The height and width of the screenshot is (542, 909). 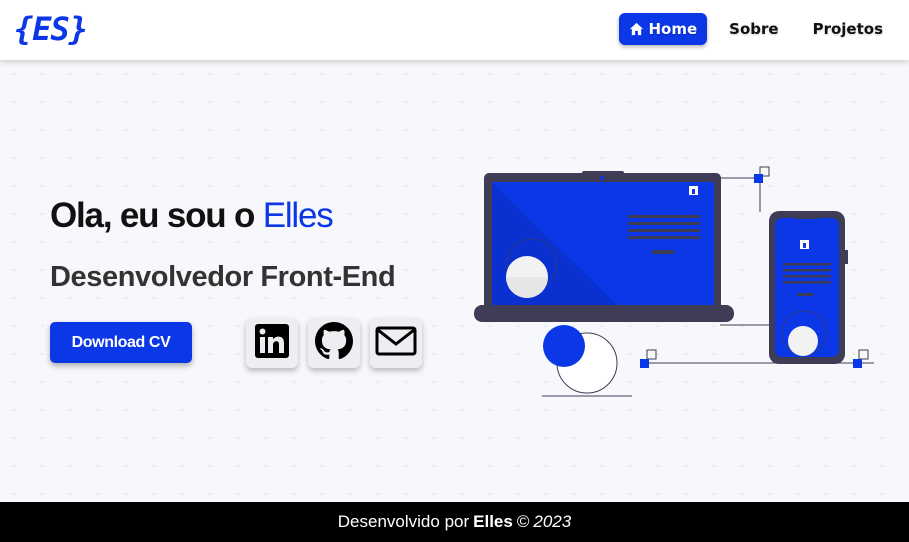 What do you see at coordinates (298, 215) in the screenshot?
I see `hero-name: Elles` at bounding box center [298, 215].